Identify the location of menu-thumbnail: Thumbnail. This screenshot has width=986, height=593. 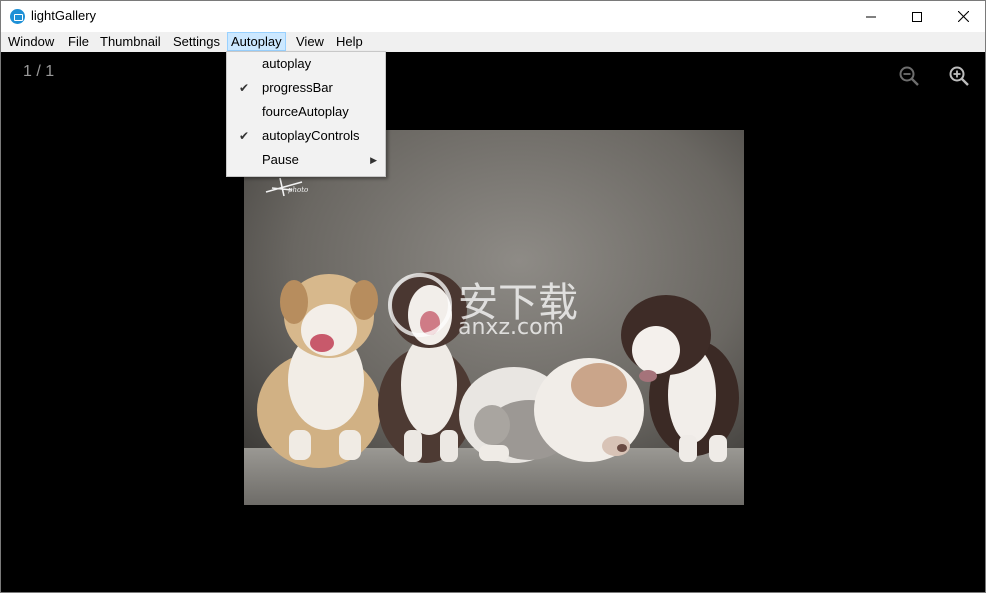
(130, 41).